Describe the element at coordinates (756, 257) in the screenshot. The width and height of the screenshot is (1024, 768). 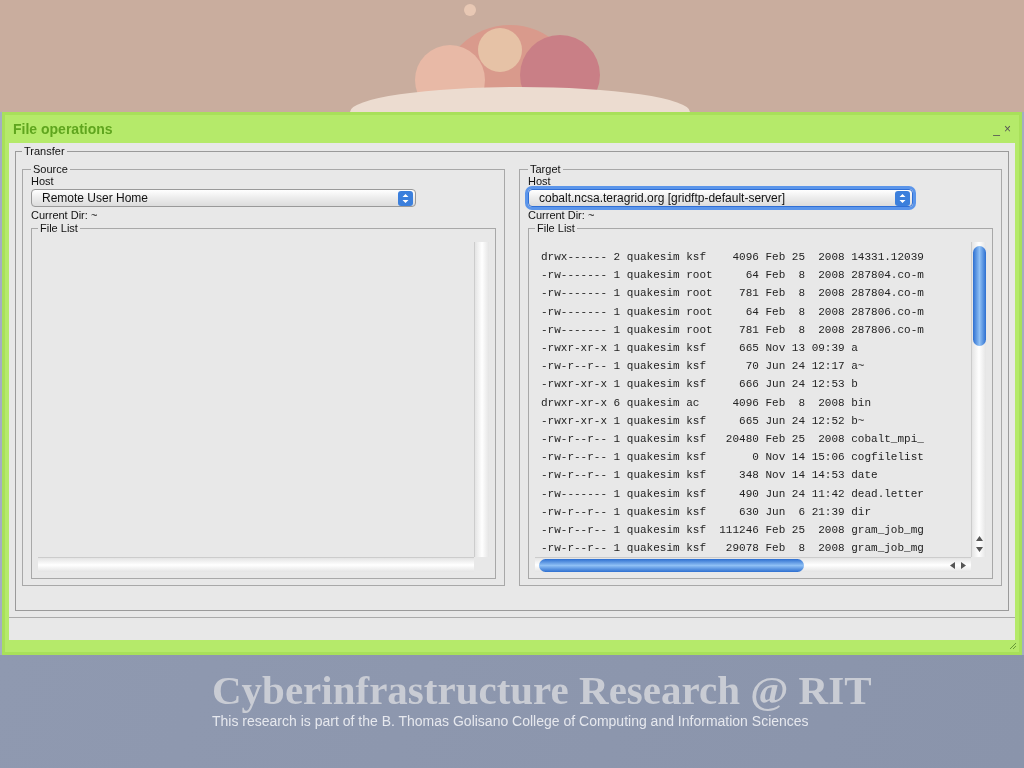
I see `file-entry: drwx------ 2 quakesim ksf 4096 Feb 25 2008 14331.12039` at that location.